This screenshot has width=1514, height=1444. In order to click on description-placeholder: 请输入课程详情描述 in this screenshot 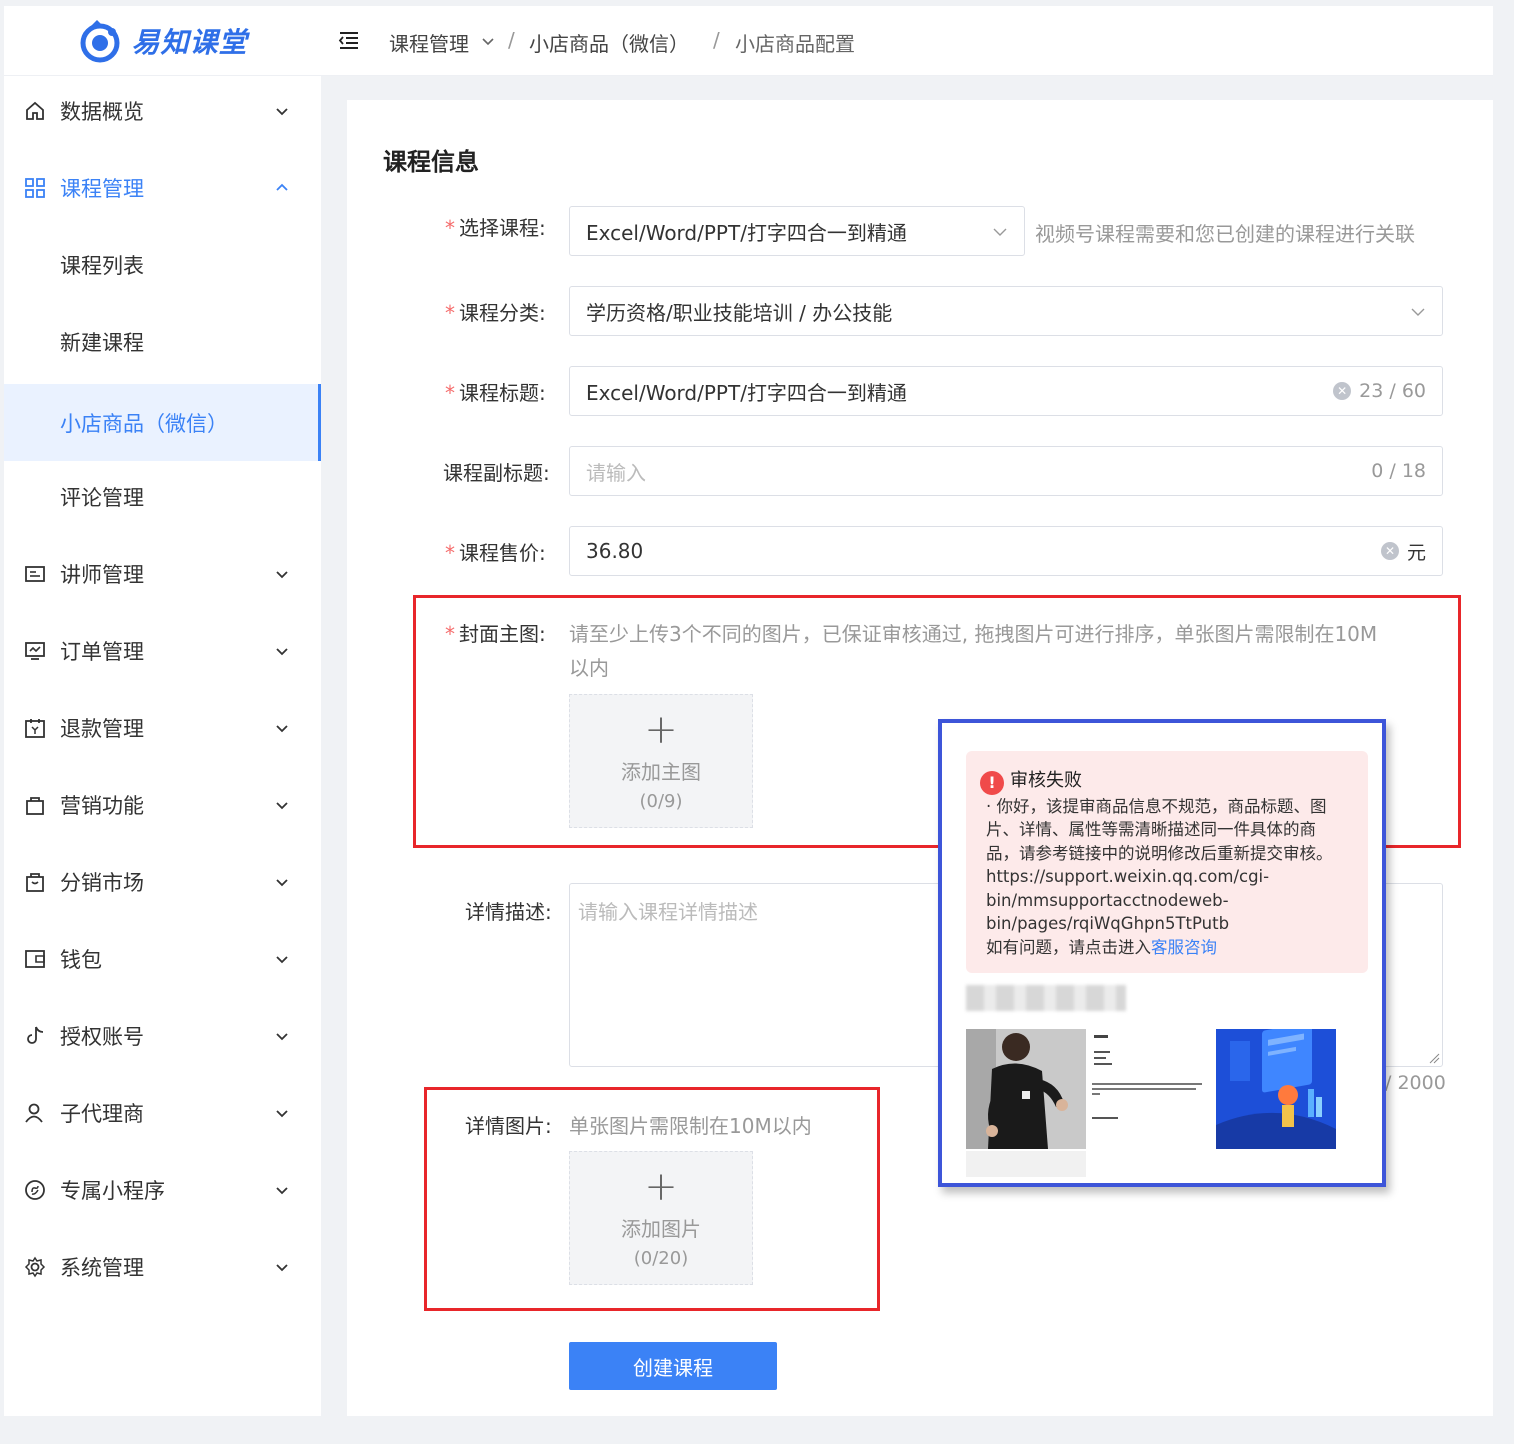, I will do `click(668, 912)`.